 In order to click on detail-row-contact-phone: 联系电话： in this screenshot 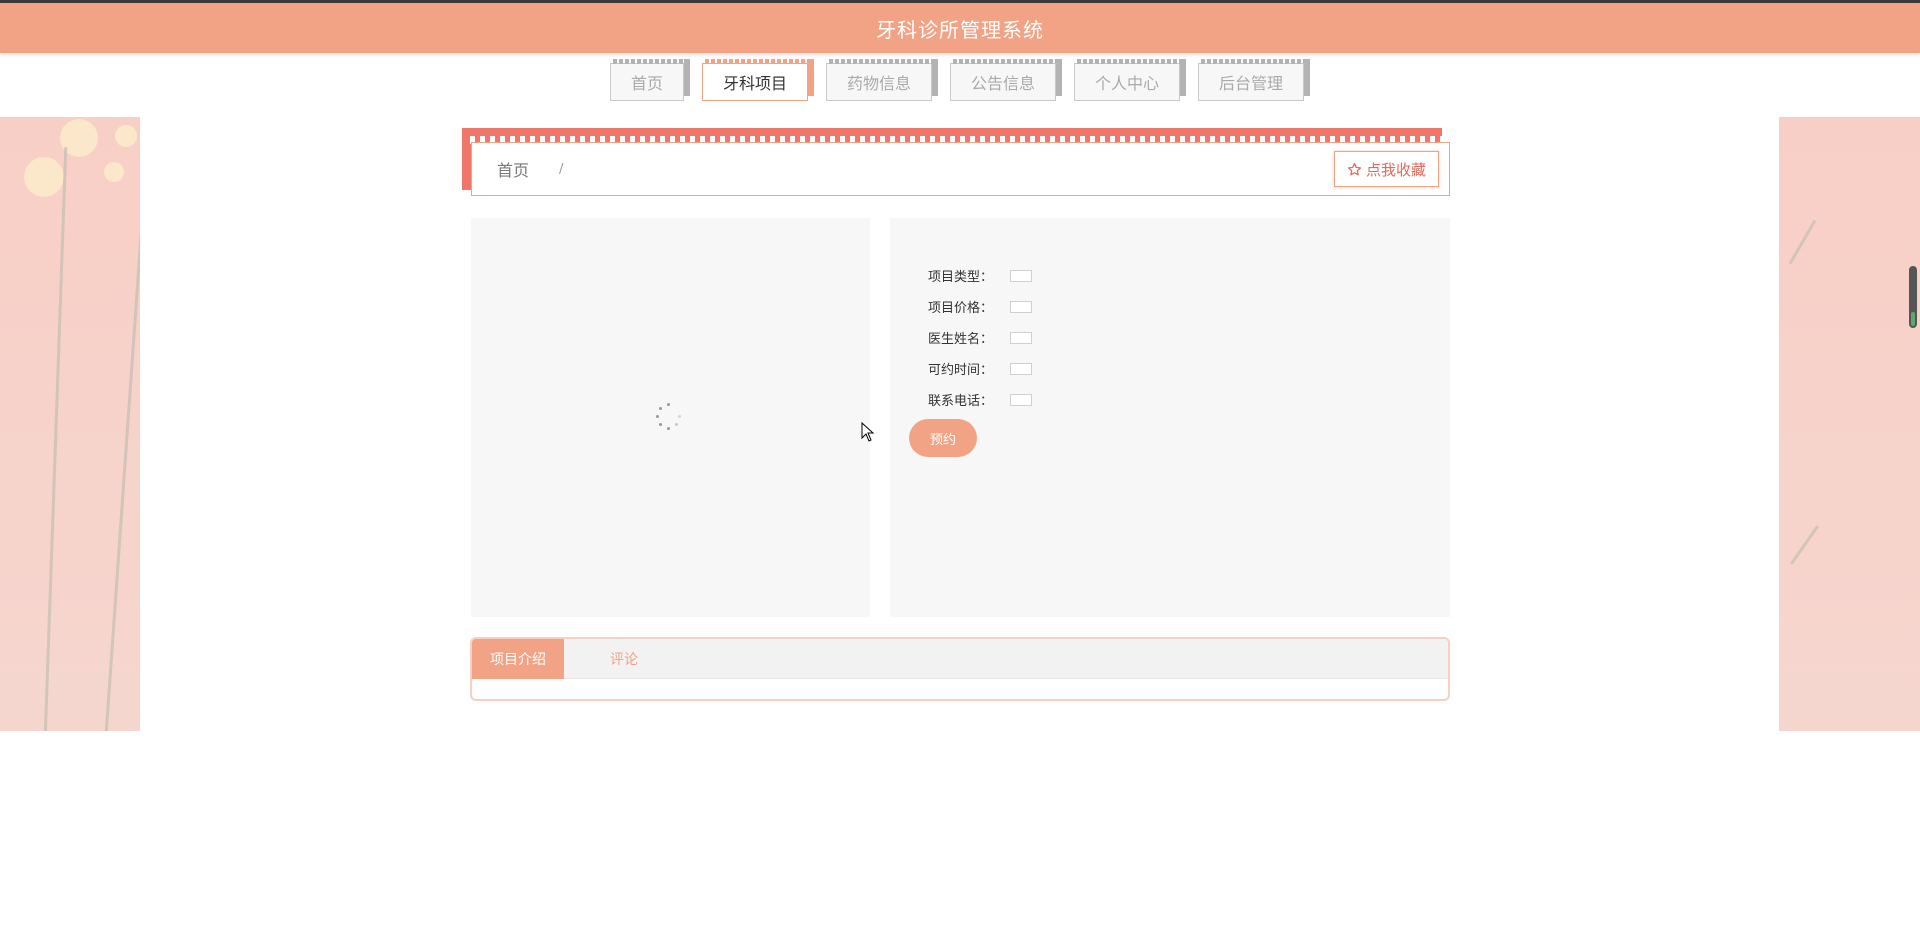, I will do `click(980, 399)`.